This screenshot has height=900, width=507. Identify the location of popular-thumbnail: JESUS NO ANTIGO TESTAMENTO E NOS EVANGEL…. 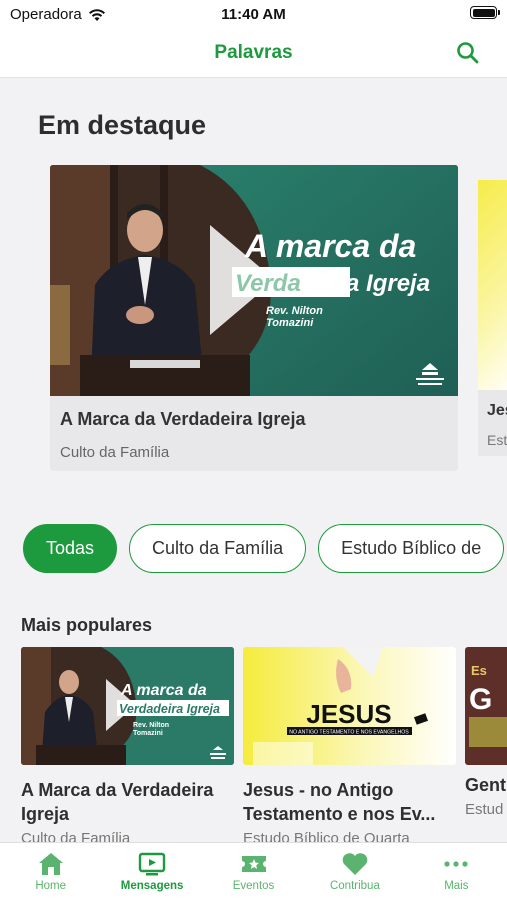
(349, 706).